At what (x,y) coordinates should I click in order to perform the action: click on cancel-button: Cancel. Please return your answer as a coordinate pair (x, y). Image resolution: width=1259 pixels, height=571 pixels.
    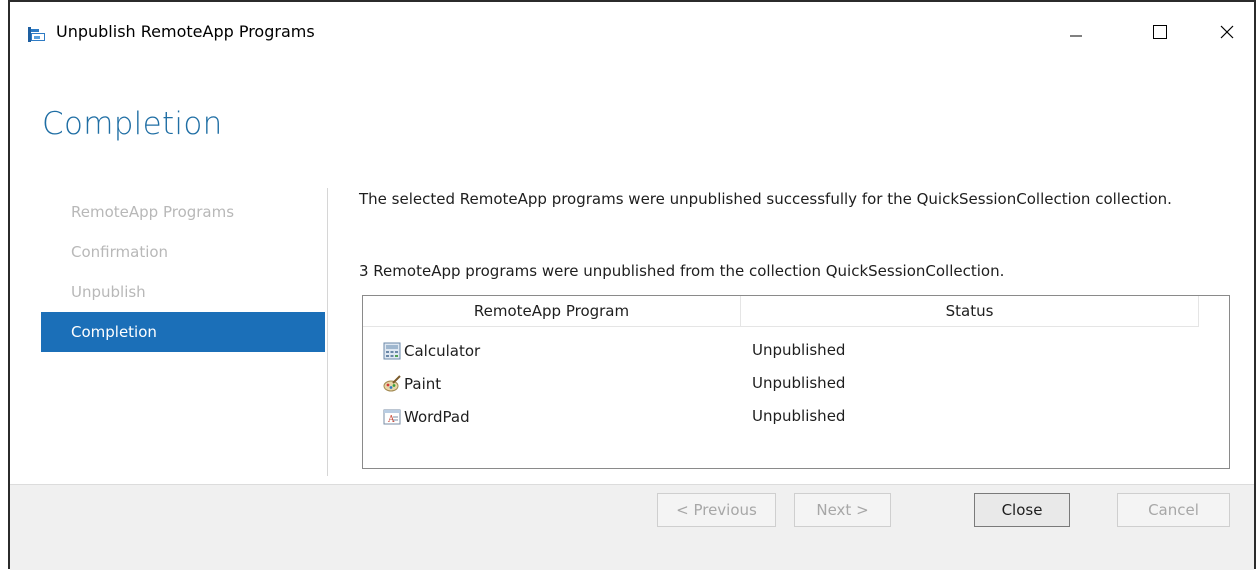
    Looking at the image, I should click on (1173, 510).